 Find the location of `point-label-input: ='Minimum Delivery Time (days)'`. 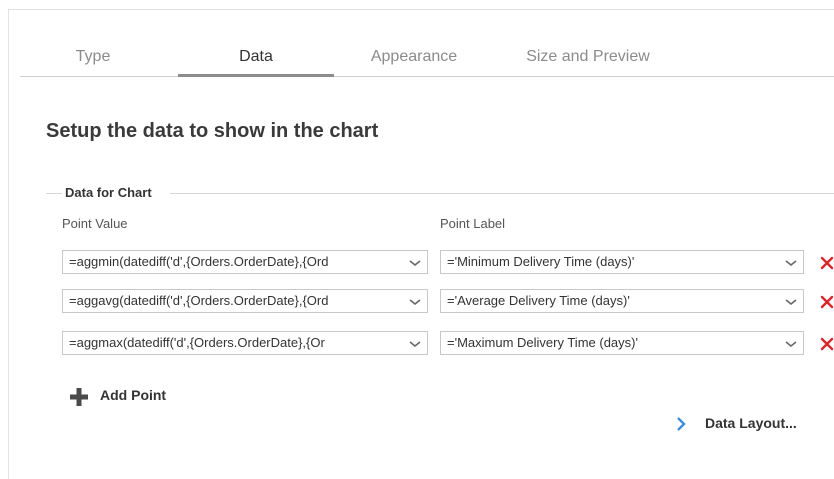

point-label-input: ='Minimum Delivery Time (days)' is located at coordinates (622, 262).